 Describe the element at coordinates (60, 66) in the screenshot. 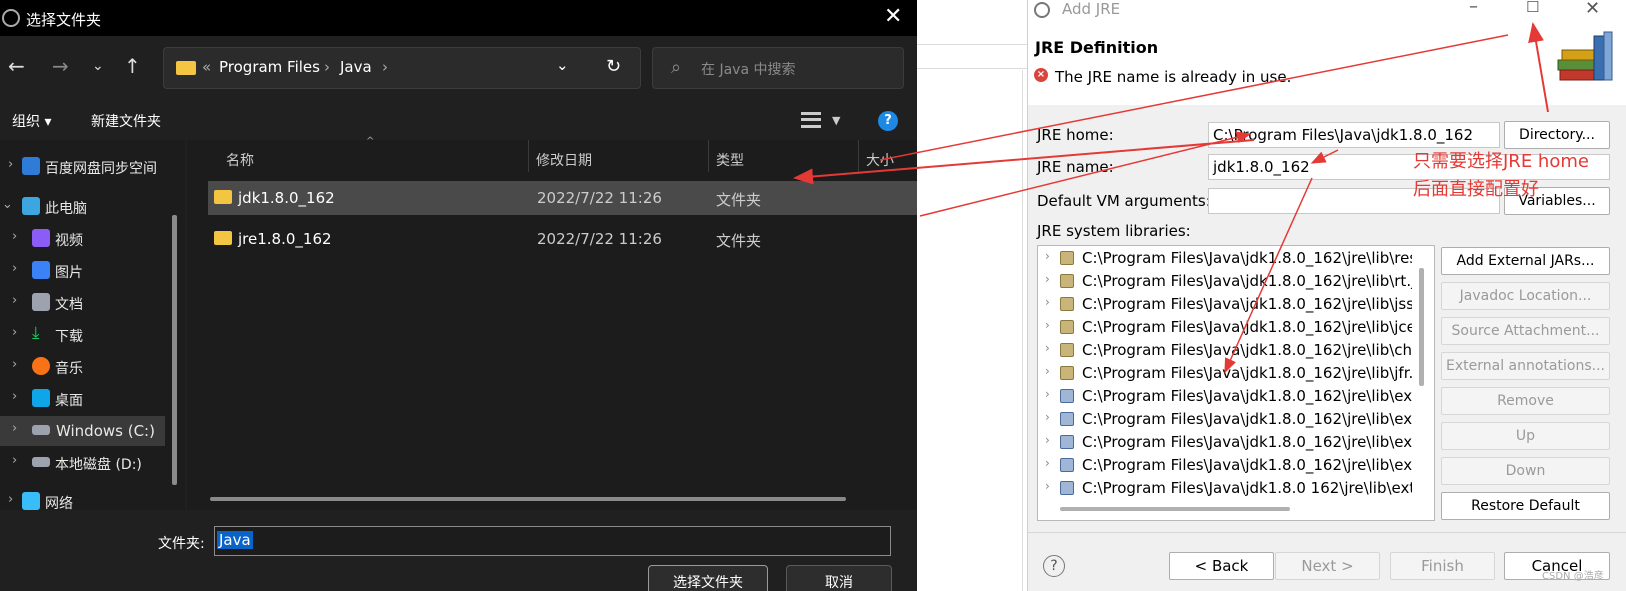

I see `forward-arrow-icon: →` at that location.